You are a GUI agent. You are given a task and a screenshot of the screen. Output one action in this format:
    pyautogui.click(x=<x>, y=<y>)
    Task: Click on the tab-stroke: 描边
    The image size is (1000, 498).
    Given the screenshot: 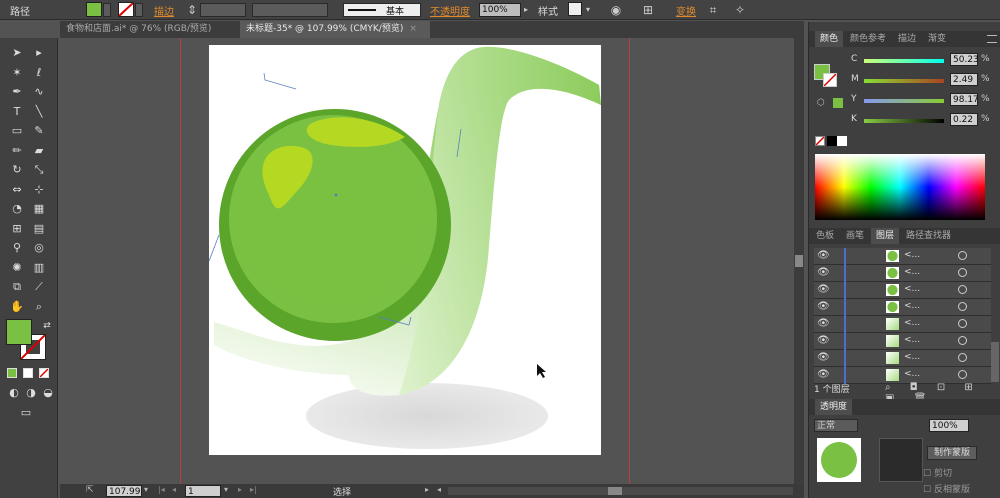 What is the action you would take?
    pyautogui.click(x=907, y=39)
    